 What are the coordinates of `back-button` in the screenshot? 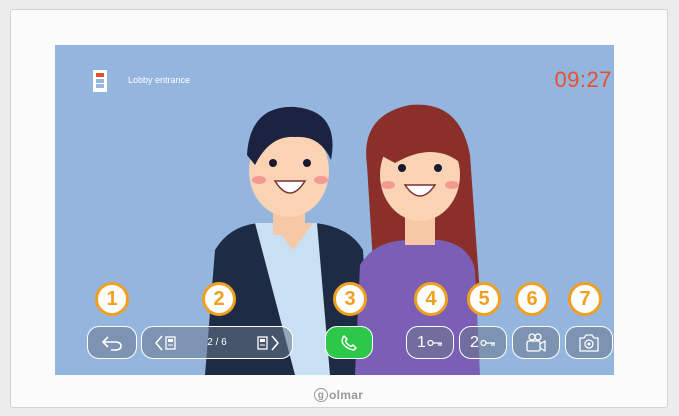 It's located at (112, 342).